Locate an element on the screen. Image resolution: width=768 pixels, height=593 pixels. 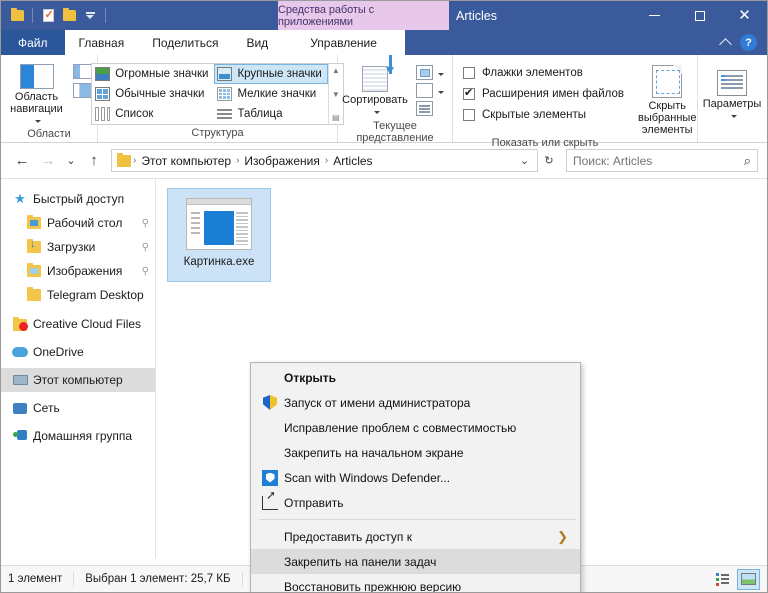
tab-bar-filler is located at coordinates (562, 42).